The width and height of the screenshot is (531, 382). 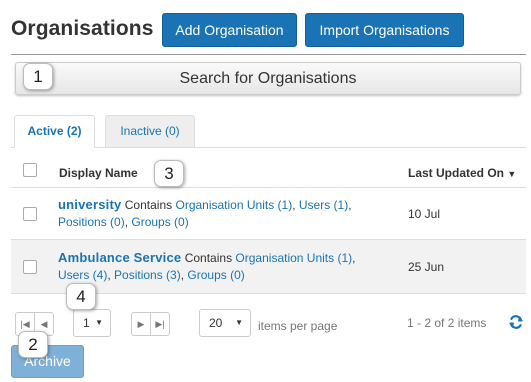 What do you see at coordinates (54, 131) in the screenshot?
I see `tab-active: Active (2)` at bounding box center [54, 131].